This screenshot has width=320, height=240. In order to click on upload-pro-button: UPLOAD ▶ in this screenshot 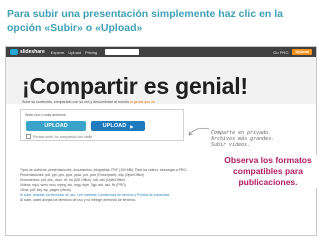, I will do `click(118, 126)`.